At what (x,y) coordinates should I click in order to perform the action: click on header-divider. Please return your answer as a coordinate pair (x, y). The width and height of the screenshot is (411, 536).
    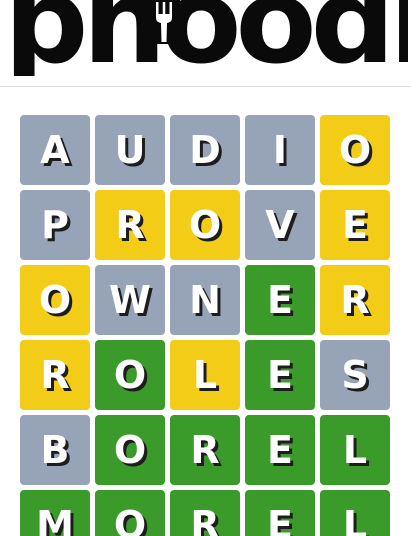
    Looking at the image, I should click on (205, 86).